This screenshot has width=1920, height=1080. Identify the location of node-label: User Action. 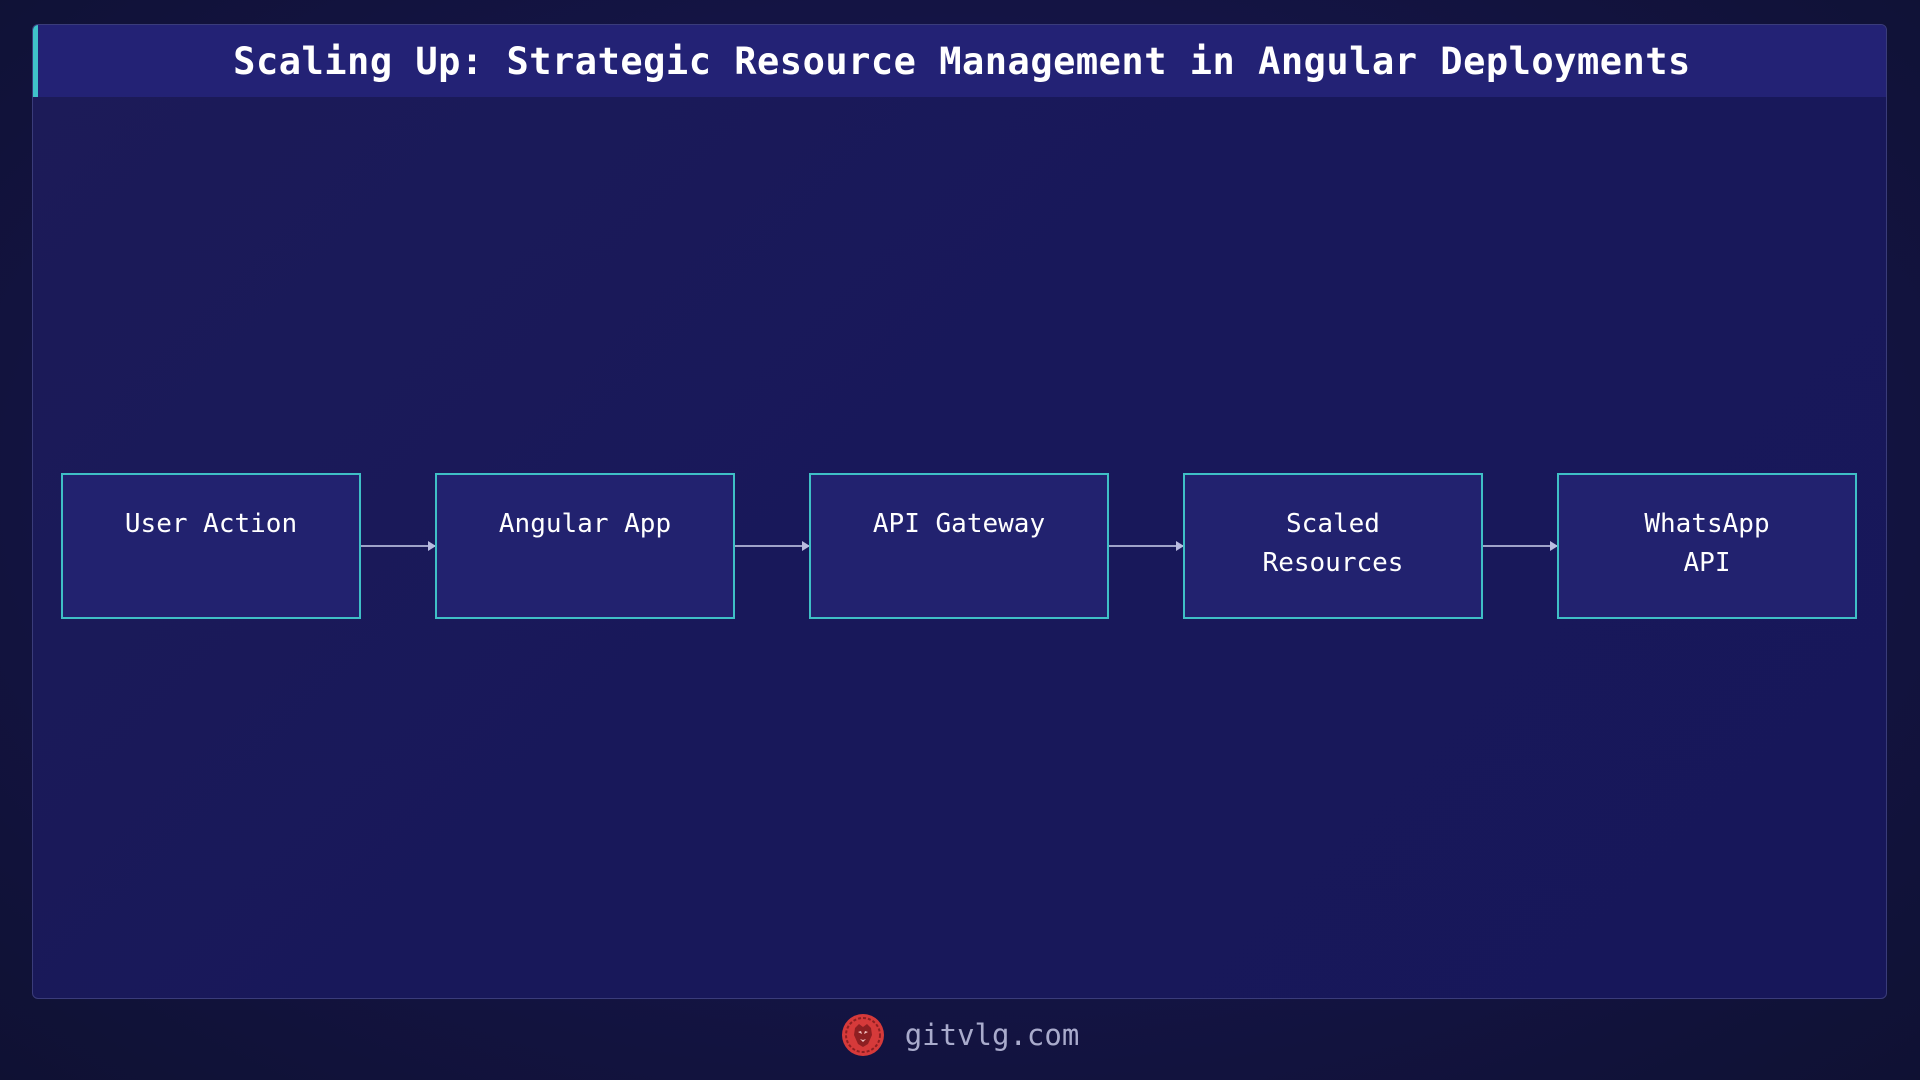
(211, 524).